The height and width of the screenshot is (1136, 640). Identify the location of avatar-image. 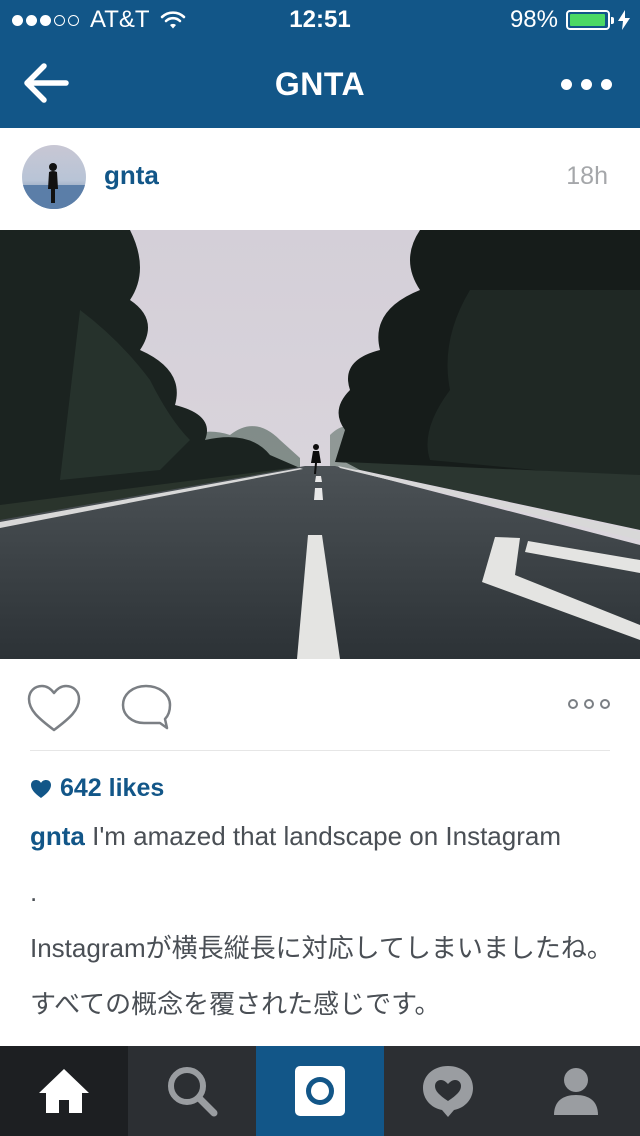
(54, 177).